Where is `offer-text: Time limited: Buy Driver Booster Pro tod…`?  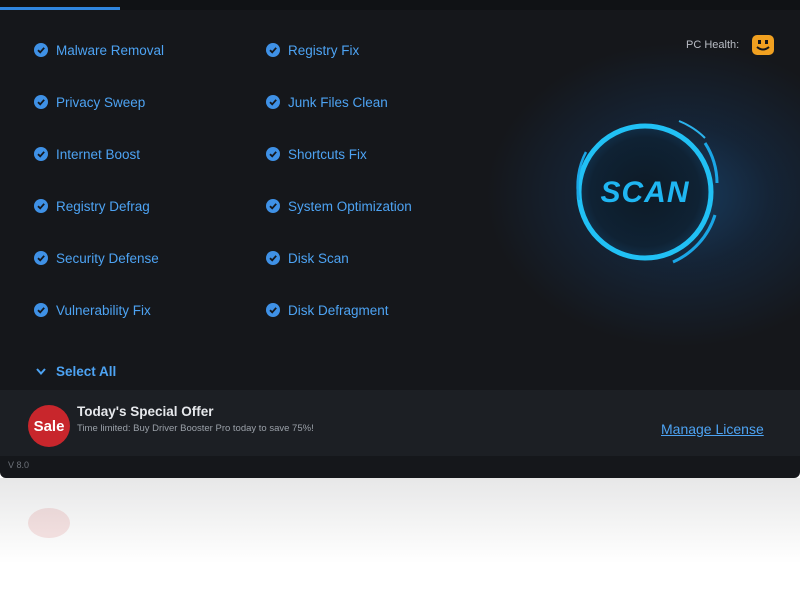
offer-text: Time limited: Buy Driver Booster Pro tod… is located at coordinates (195, 428).